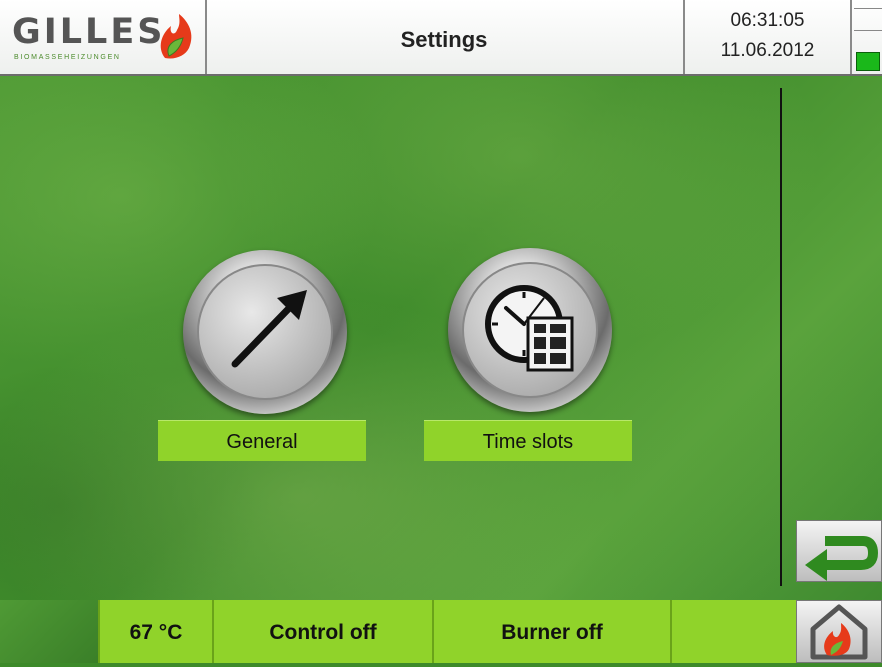 Image resolution: width=882 pixels, height=667 pixels. Describe the element at coordinates (262, 440) in the screenshot. I see `general-label: General` at that location.